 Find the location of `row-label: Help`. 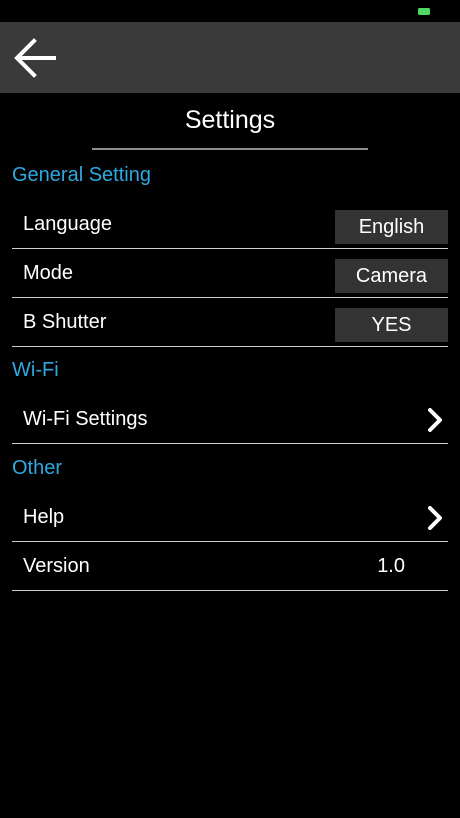

row-label: Help is located at coordinates (44, 517).